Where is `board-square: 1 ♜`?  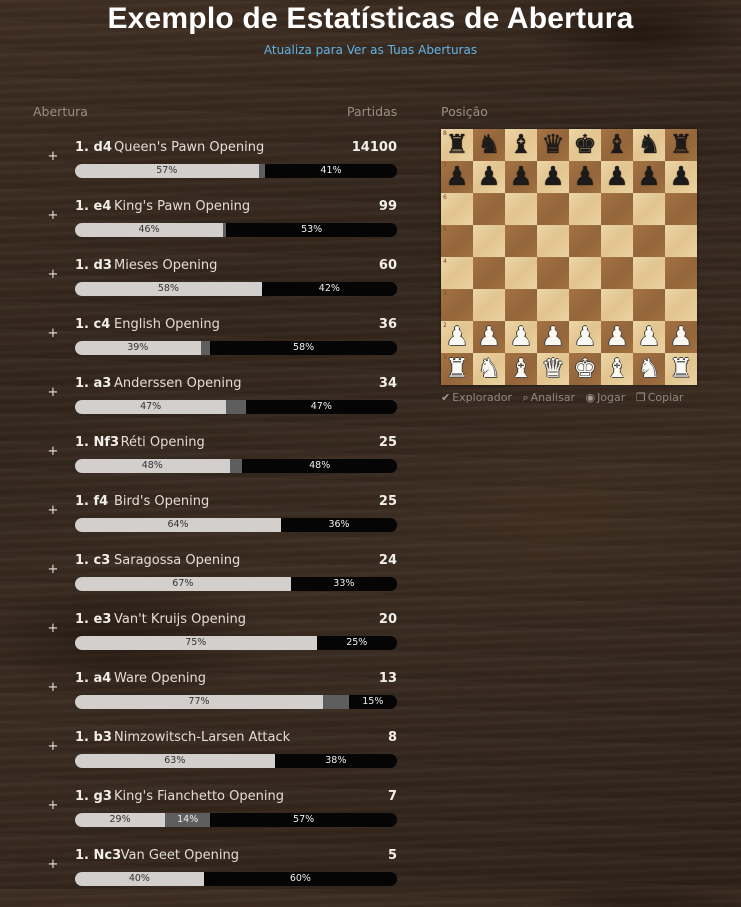 board-square: 1 ♜ is located at coordinates (457, 369).